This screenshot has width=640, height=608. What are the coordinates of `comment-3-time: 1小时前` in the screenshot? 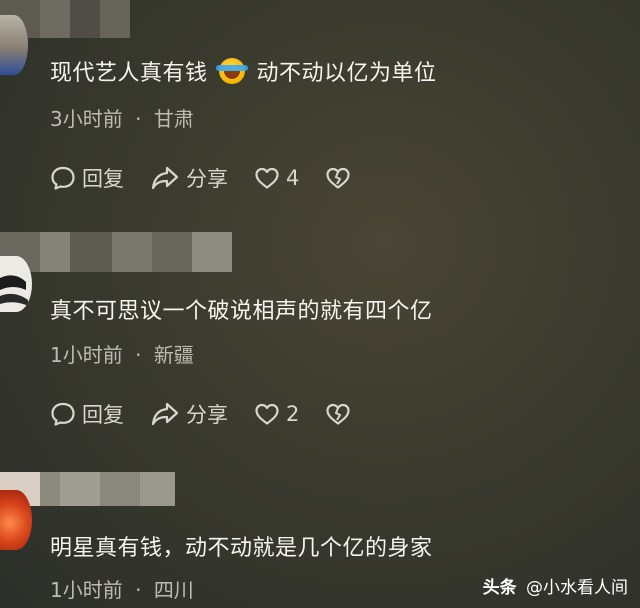 It's located at (86, 590).